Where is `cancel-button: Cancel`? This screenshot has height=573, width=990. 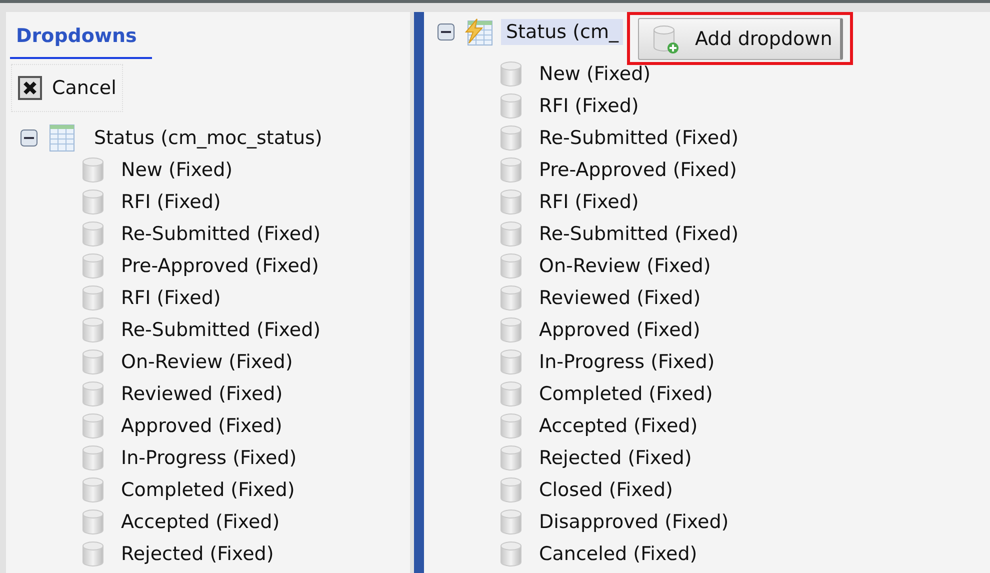 cancel-button: Cancel is located at coordinates (67, 88).